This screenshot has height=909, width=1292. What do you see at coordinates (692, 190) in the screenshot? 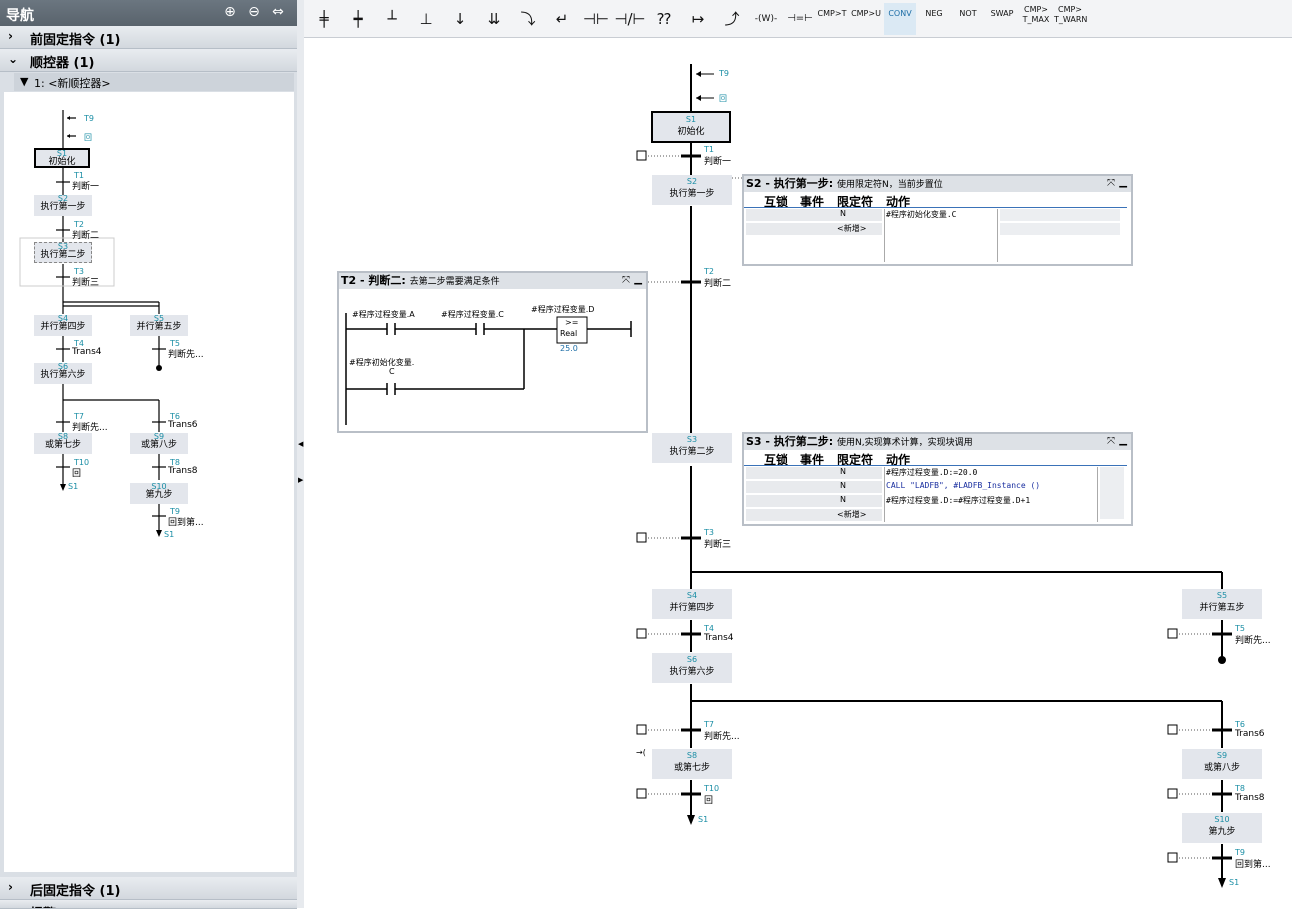
I see `step-s2: S2 执行第一步` at bounding box center [692, 190].